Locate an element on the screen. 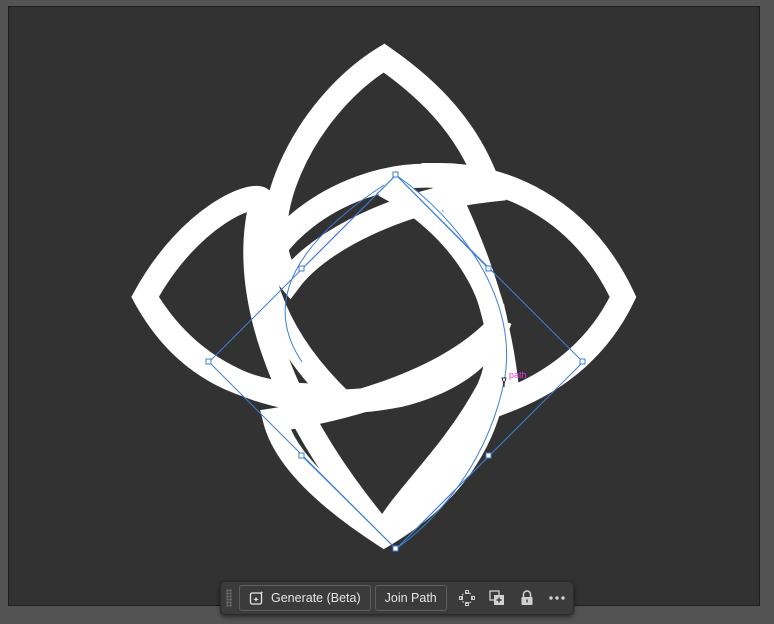  duplicate-button is located at coordinates (497, 598).